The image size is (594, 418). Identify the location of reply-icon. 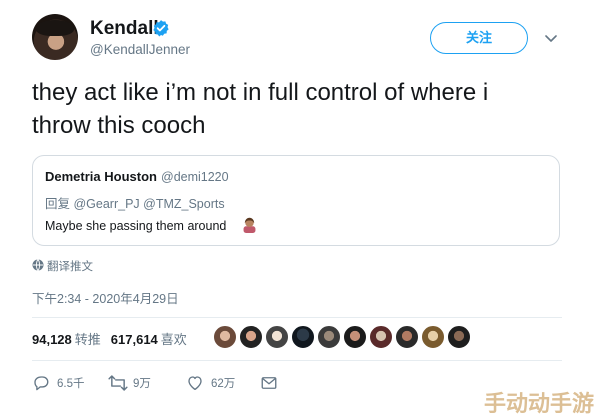
(41, 383).